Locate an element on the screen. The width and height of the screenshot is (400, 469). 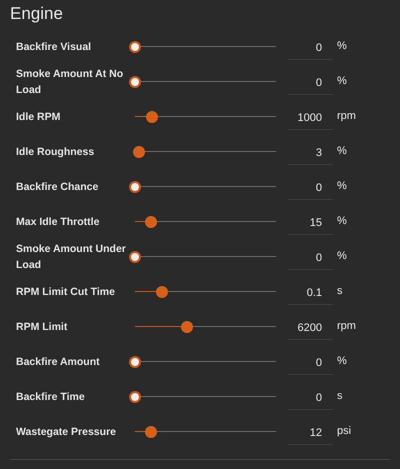
setting-label: Smoke Amount Under Load is located at coordinates (71, 257).